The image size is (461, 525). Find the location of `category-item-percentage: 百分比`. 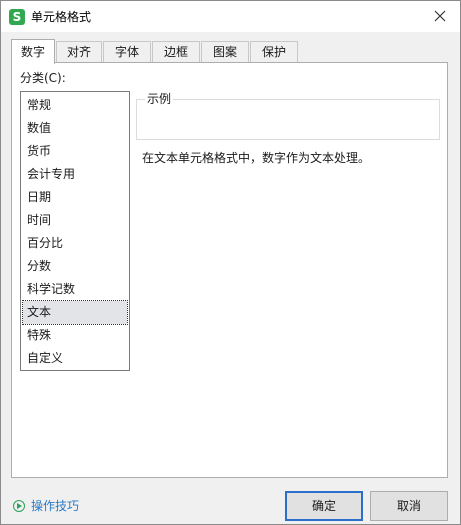

category-item-percentage: 百分比 is located at coordinates (75, 243).